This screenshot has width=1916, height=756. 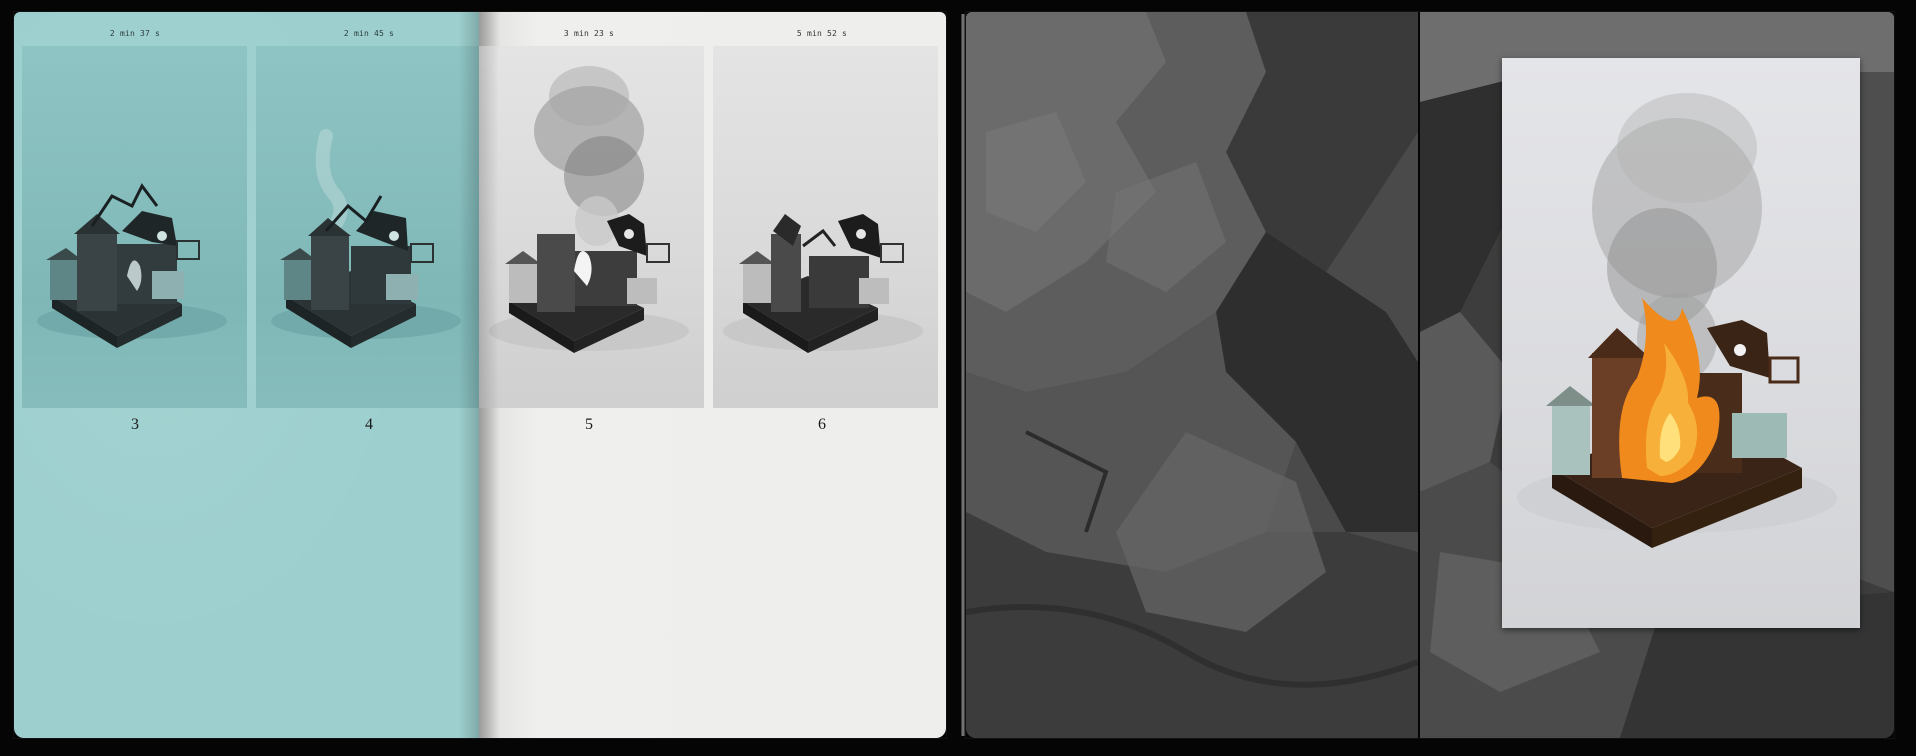 I want to click on plate-5-timecode: 3 min 23 s, so click(x=589, y=33).